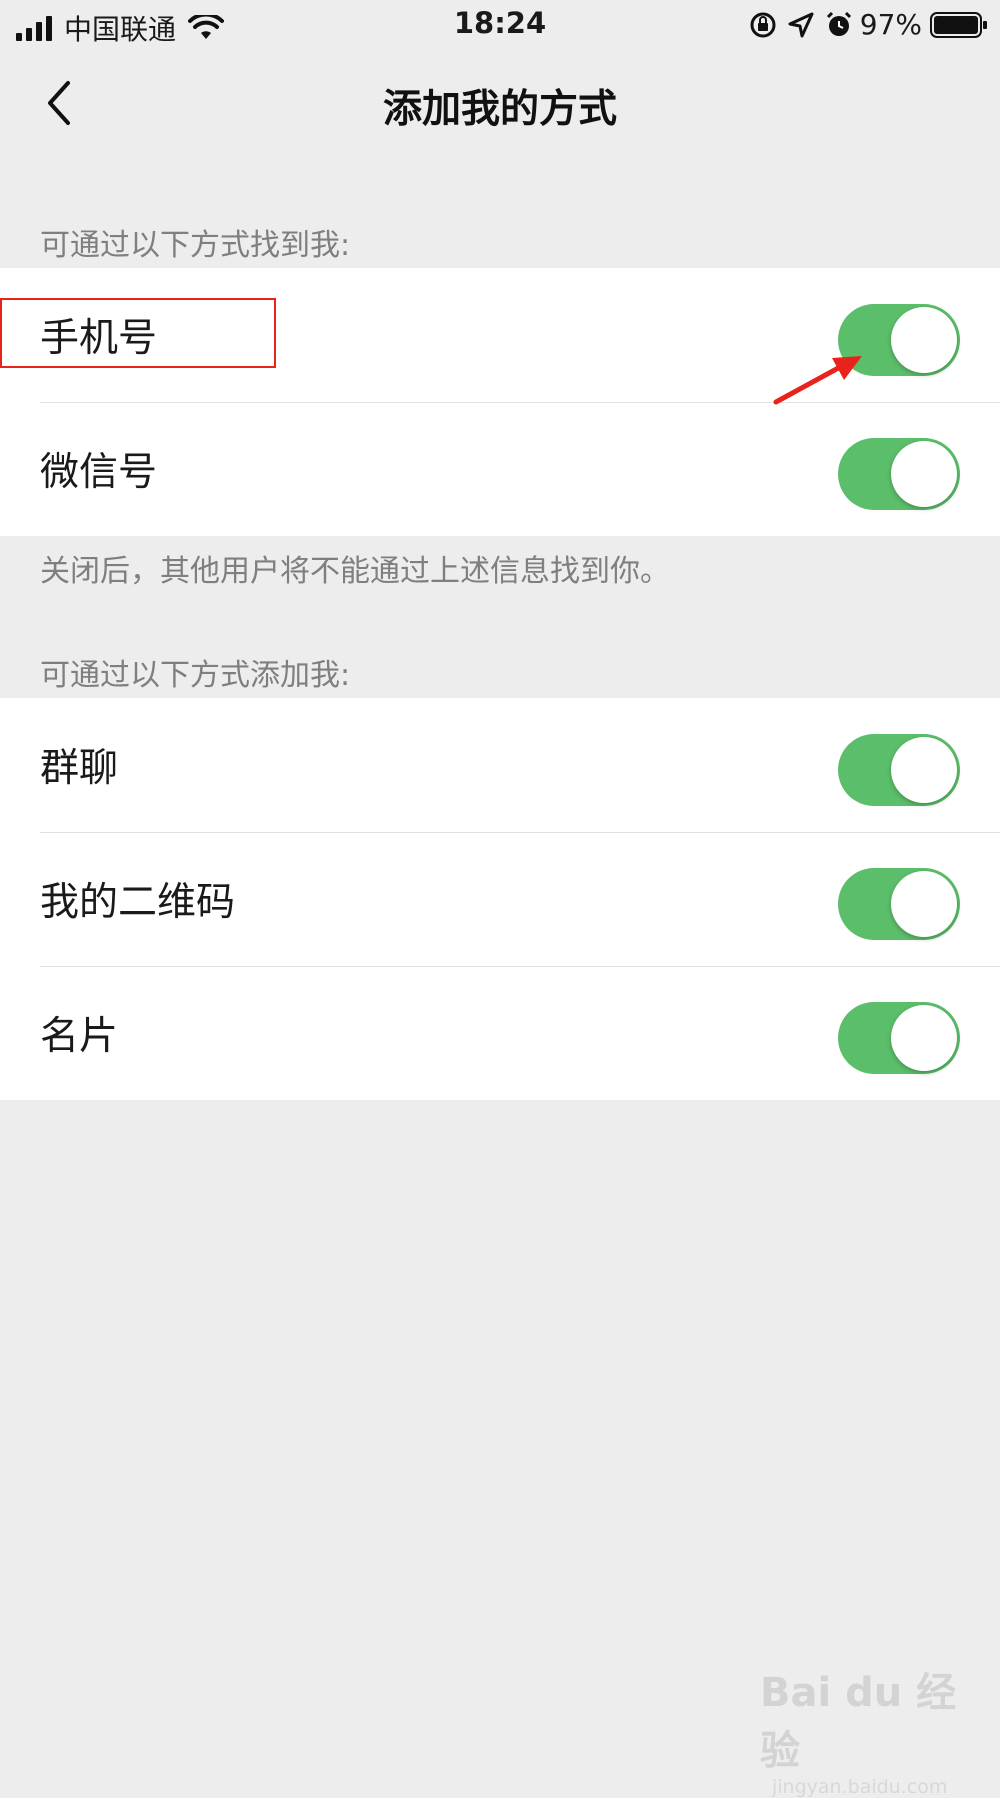 The width and height of the screenshot is (1000, 1798). Describe the element at coordinates (138, 902) in the screenshot. I see `setting-label-qr-code: 我的二维码` at that location.